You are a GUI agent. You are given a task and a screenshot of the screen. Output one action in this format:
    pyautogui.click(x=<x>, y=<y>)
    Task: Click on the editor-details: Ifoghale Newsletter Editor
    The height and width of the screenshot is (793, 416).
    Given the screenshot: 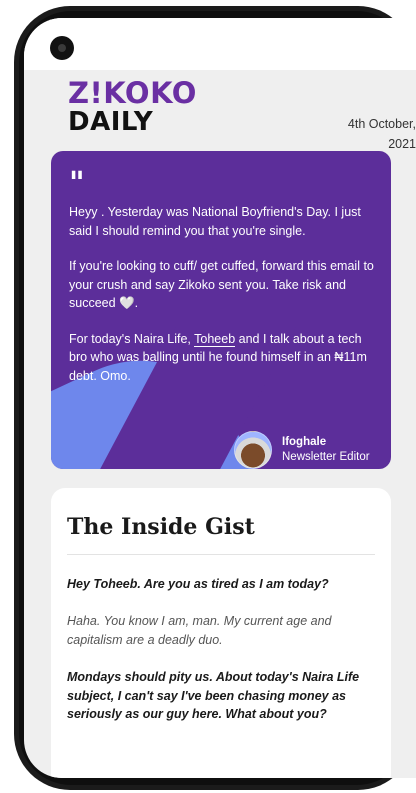 What is the action you would take?
    pyautogui.click(x=326, y=450)
    